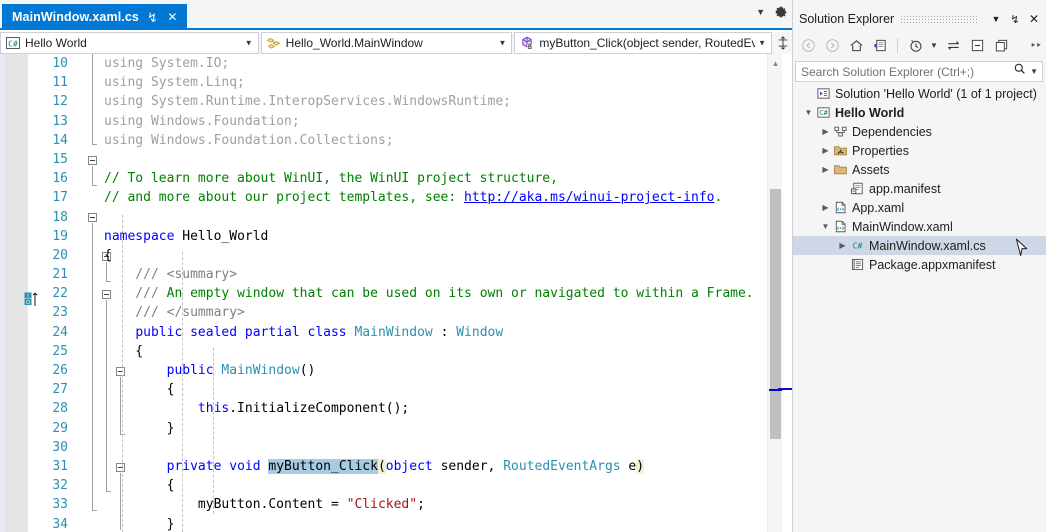 This screenshot has width=1046, height=532. Describe the element at coordinates (129, 43) in the screenshot. I see `navbar-project-dropdown: C# Hello World ▼` at that location.